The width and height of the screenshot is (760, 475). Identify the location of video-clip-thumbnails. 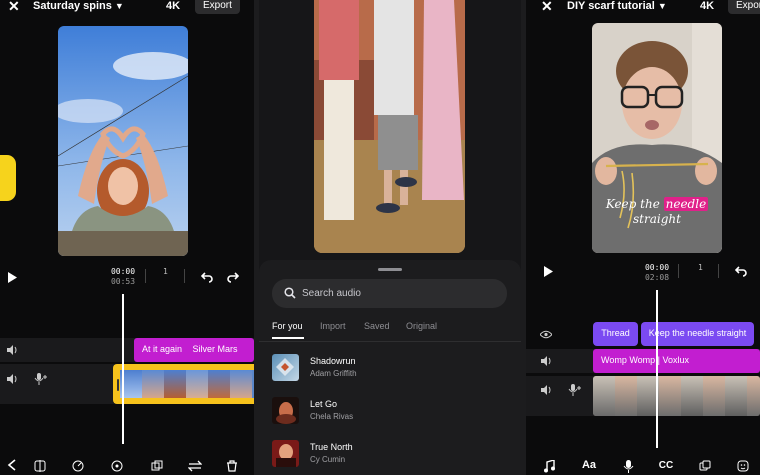
(676, 396).